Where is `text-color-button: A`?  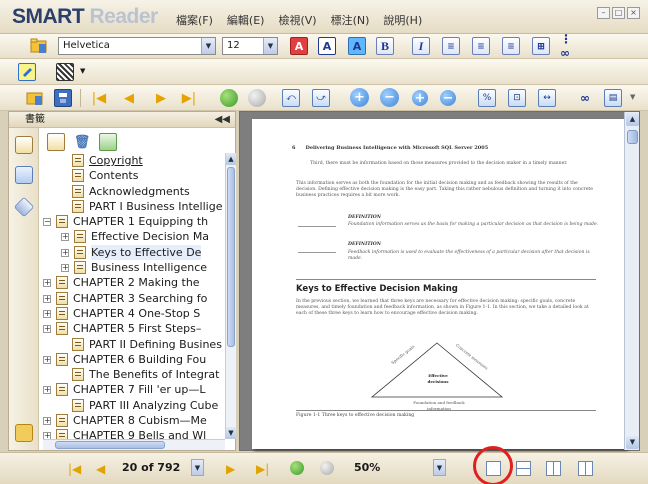
text-color-button: A is located at coordinates (299, 46).